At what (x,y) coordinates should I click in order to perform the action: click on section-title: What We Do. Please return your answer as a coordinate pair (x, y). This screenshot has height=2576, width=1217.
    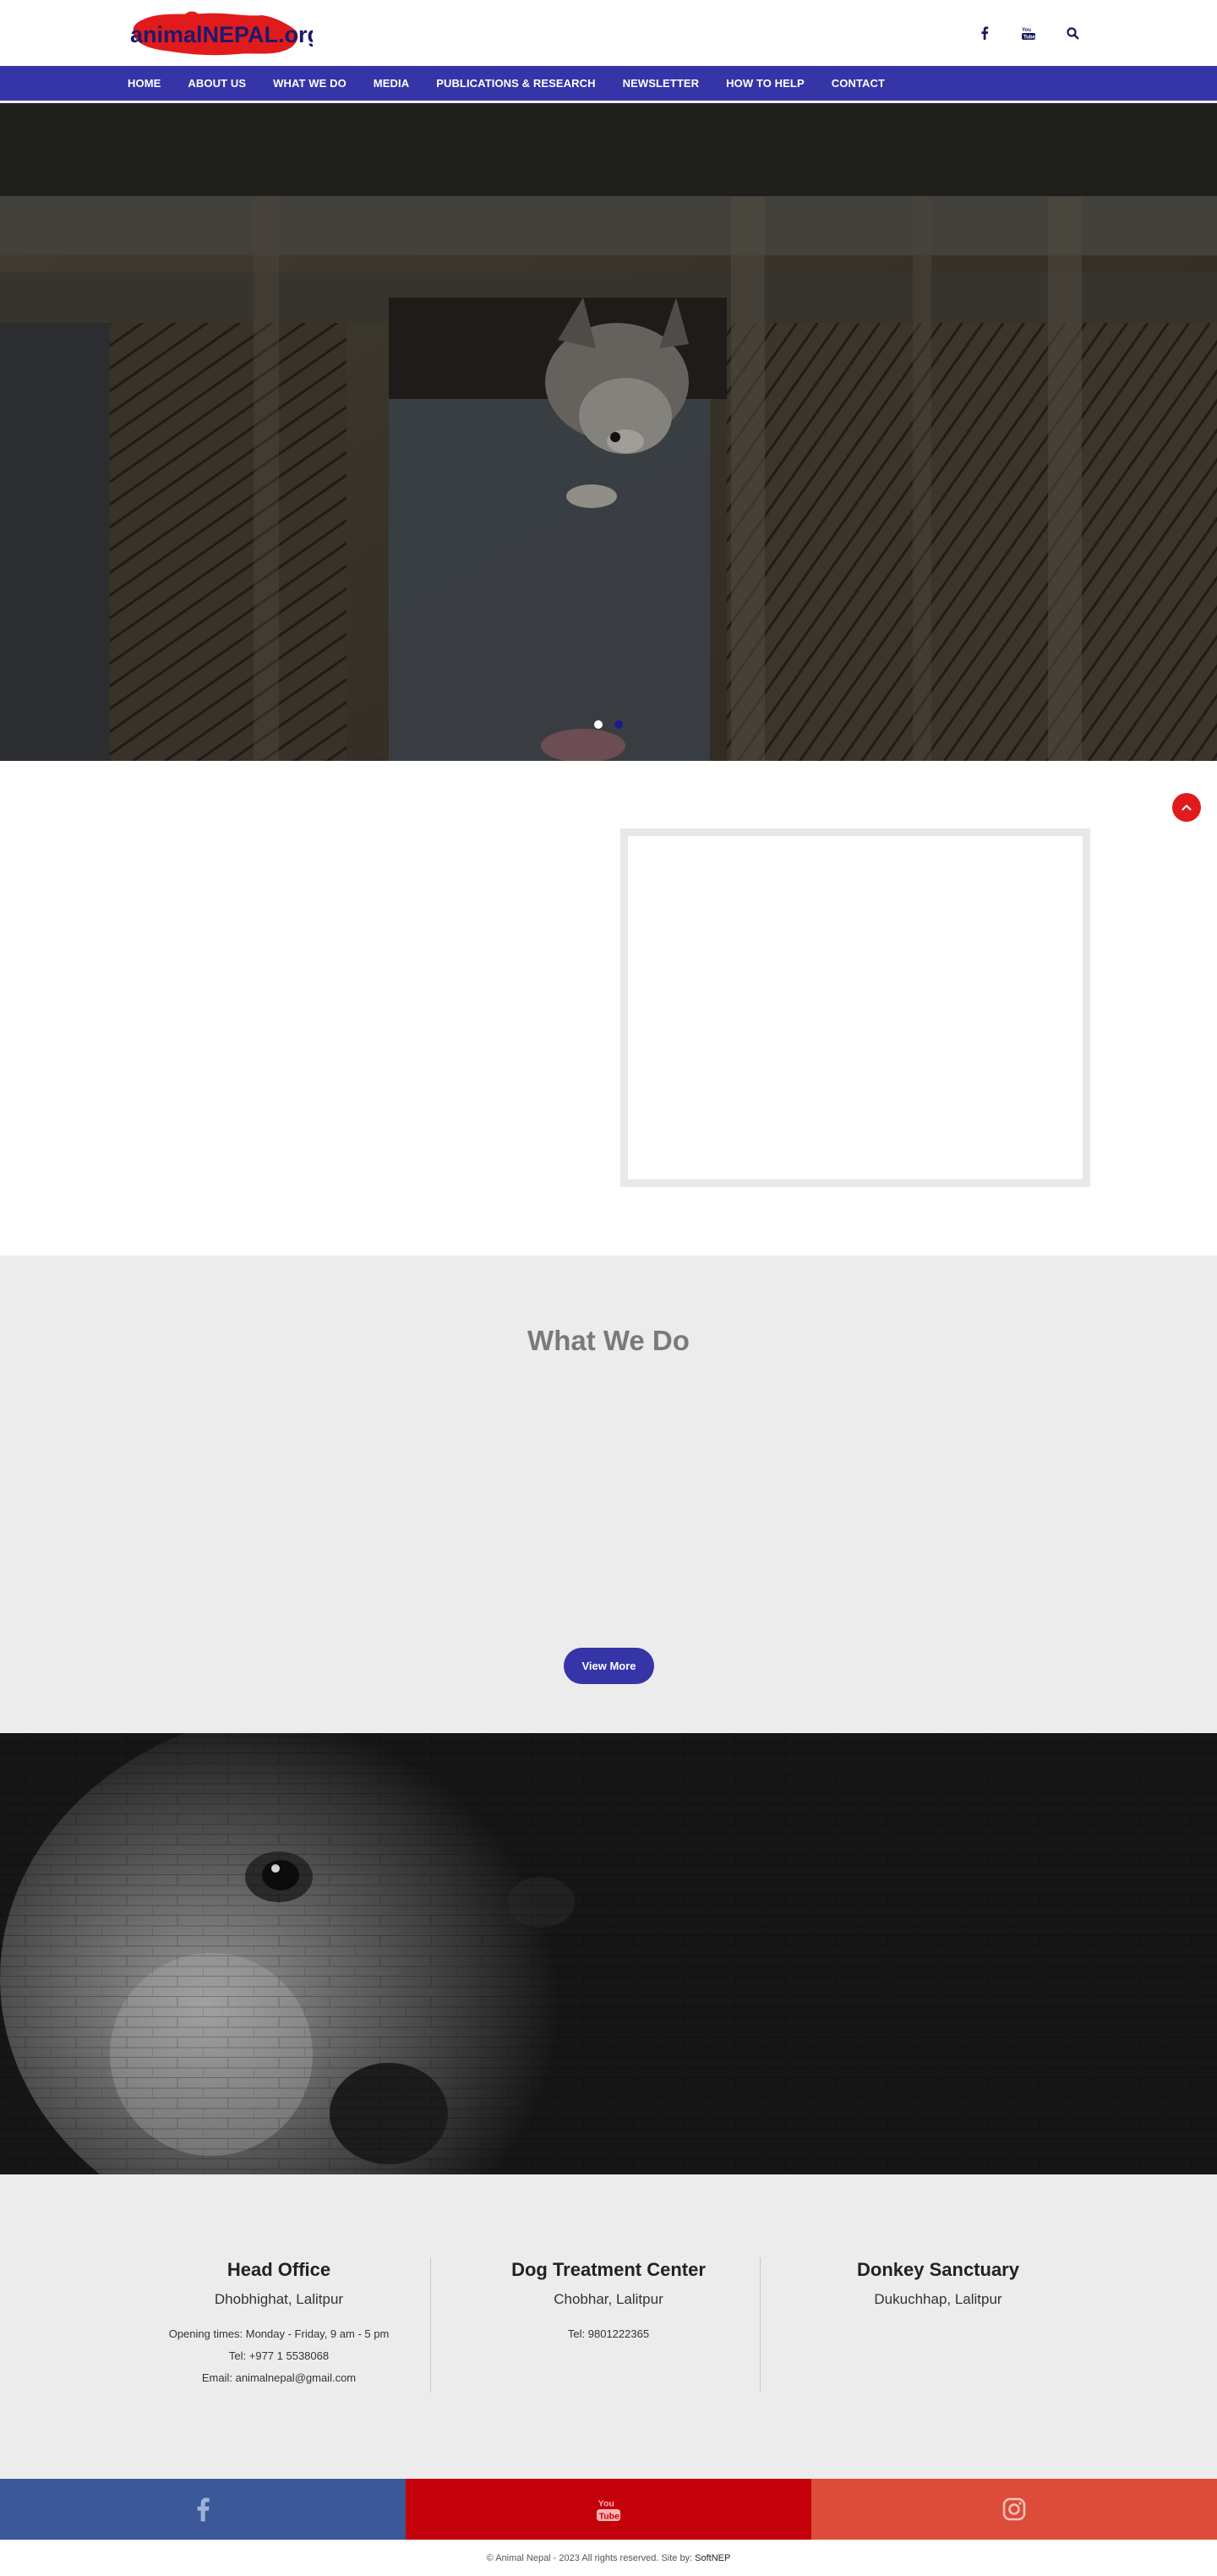
    Looking at the image, I should click on (608, 1340).